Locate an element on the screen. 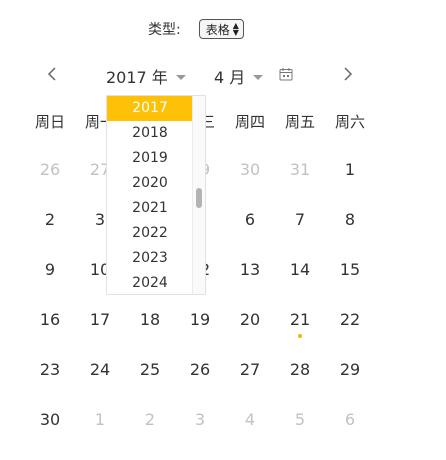 This screenshot has height=460, width=446. year-dropdown-scrollbar is located at coordinates (198, 195).